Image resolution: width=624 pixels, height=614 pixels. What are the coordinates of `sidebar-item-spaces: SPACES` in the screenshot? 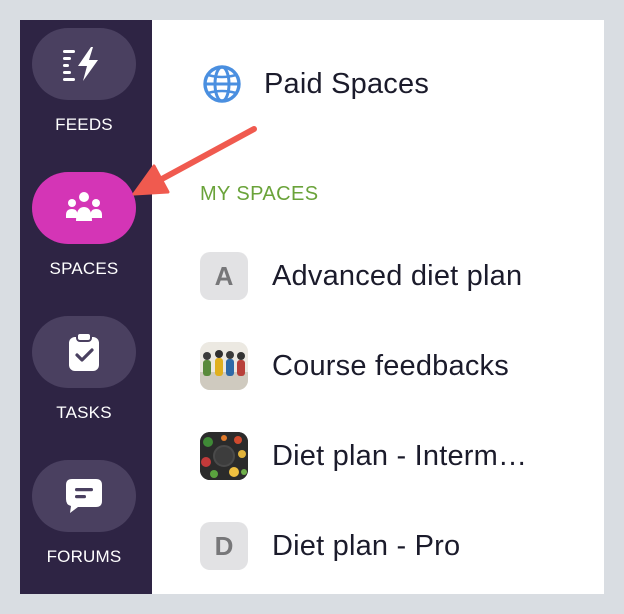 It's located at (84, 234).